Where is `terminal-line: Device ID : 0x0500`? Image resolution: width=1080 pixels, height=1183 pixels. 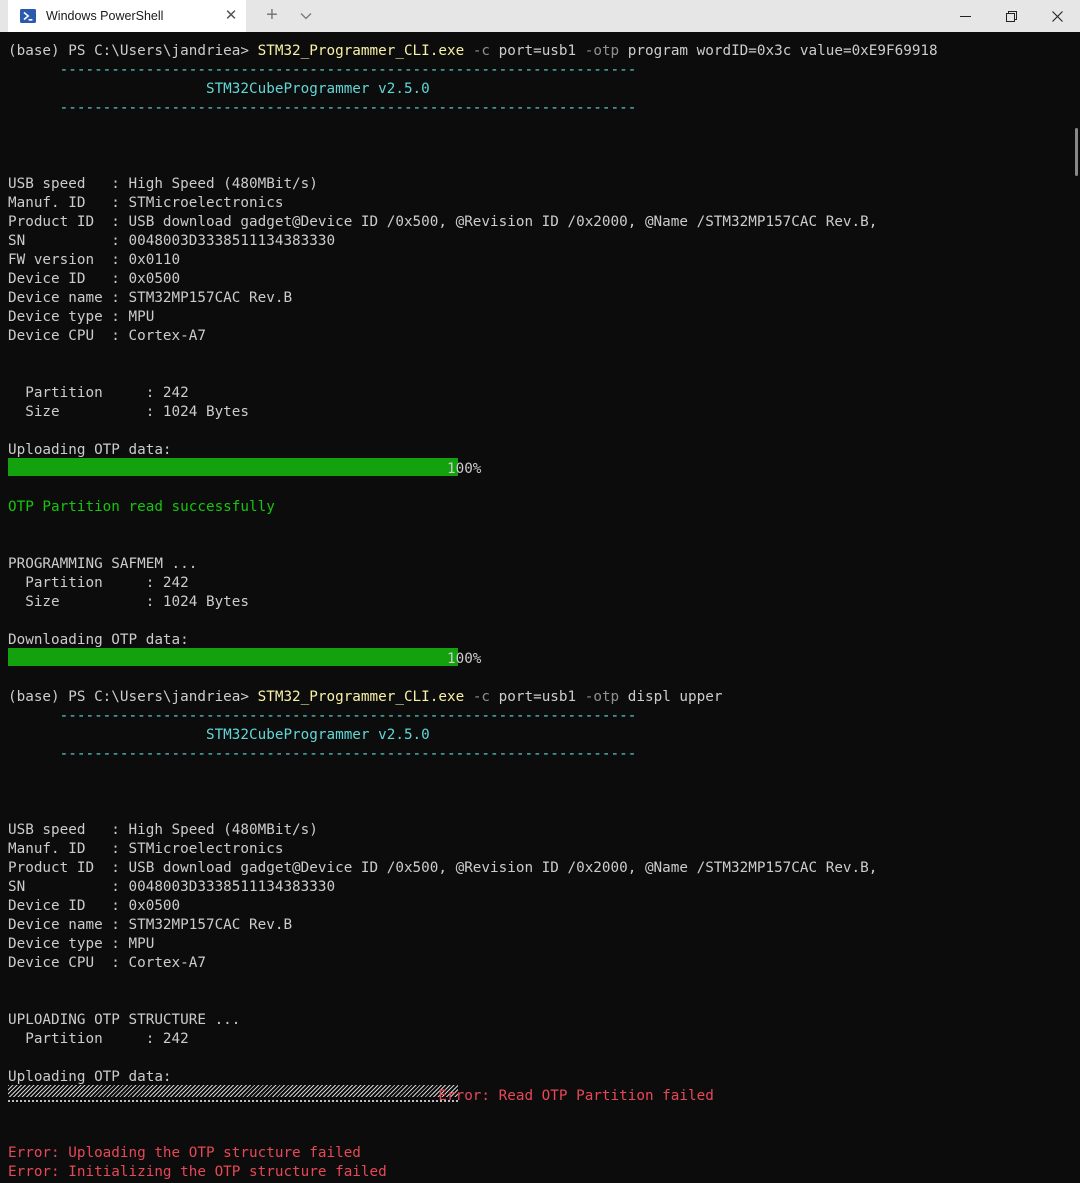
terminal-line: Device ID : 0x0500 is located at coordinates (94, 279).